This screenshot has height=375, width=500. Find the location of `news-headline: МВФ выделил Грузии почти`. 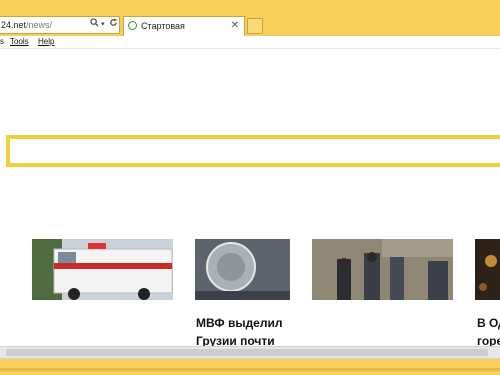

news-headline: МВФ выделил Грузии почти is located at coordinates (239, 332).